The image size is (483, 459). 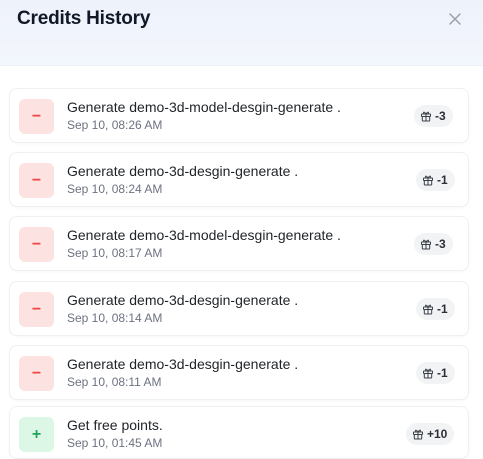 I want to click on list-item: + Get free points. Sep 10, 01:45 AM +10, so click(x=239, y=432).